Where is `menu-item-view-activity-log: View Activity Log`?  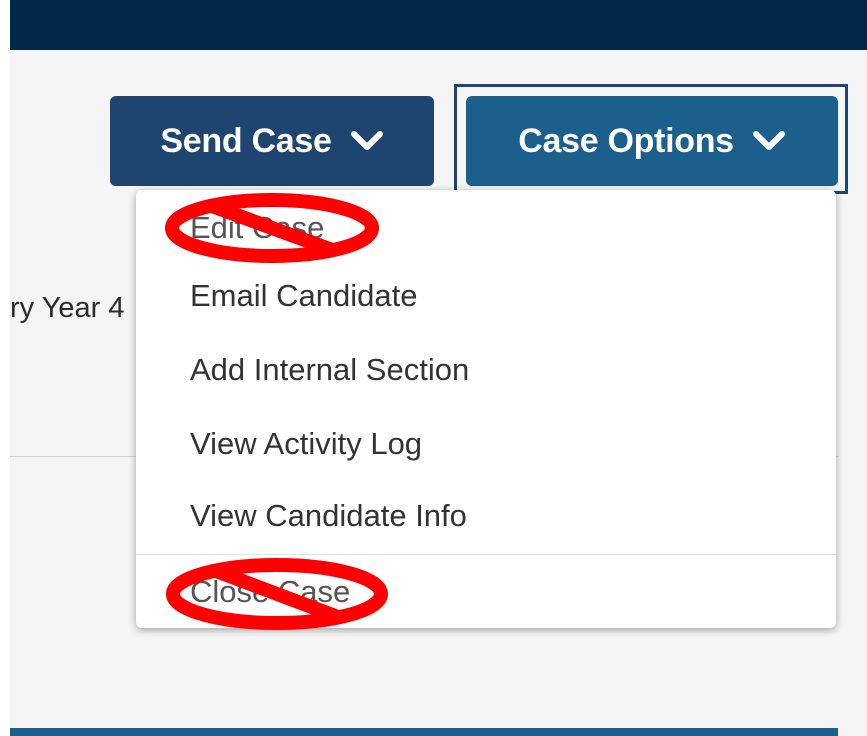
menu-item-view-activity-log: View Activity Log is located at coordinates (306, 444).